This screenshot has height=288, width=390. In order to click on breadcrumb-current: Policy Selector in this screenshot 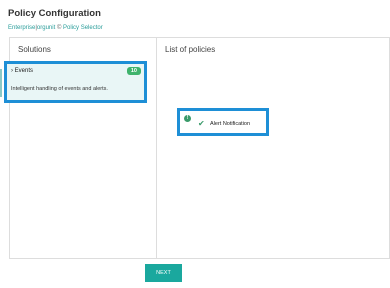, I will do `click(83, 28)`.